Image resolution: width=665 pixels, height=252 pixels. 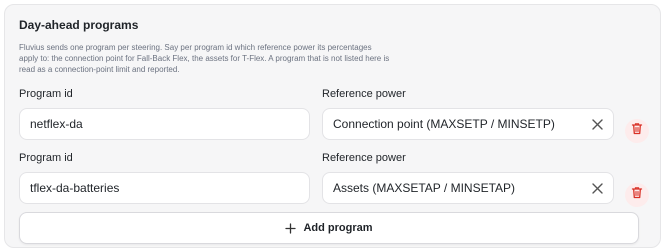 I want to click on program-id-value: tflex-da-batteries, so click(x=75, y=188).